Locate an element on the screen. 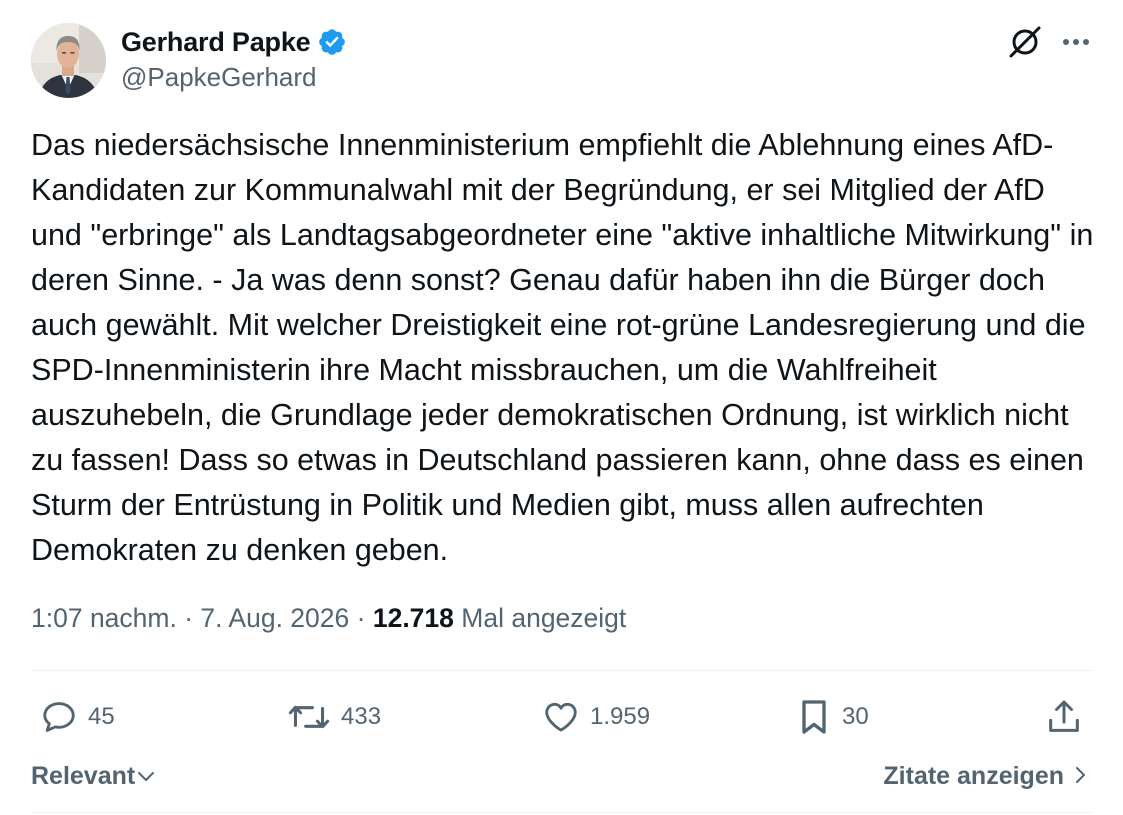 The height and width of the screenshot is (815, 1123). bookmark-count: 30 is located at coordinates (855, 716).